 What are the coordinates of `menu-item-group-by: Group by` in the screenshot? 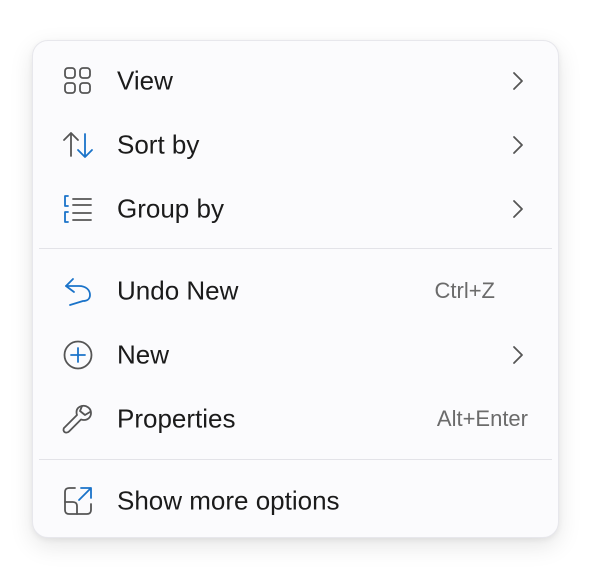 It's located at (295, 209).